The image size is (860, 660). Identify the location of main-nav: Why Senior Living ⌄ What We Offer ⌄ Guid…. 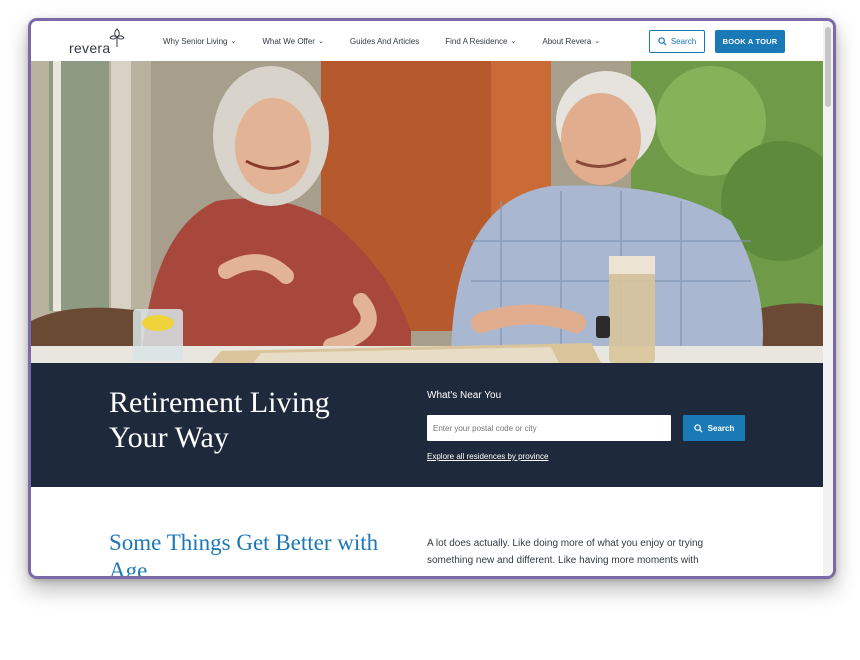
(394, 41).